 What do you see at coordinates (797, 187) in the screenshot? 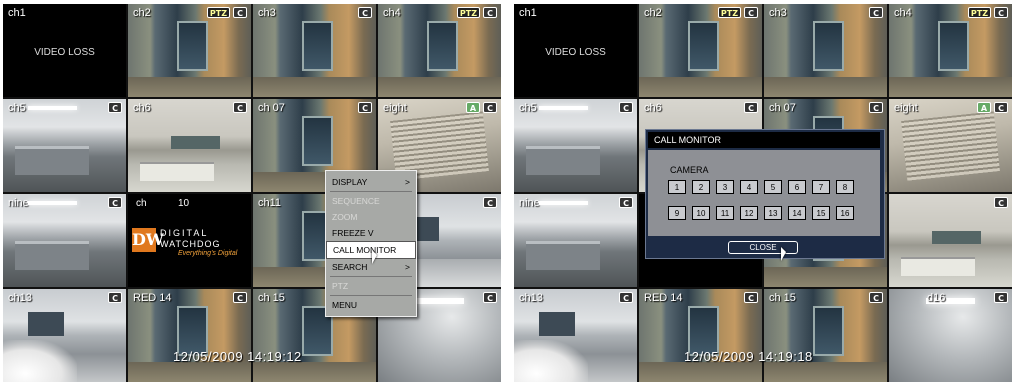
I see `camera-button-6: 6` at bounding box center [797, 187].